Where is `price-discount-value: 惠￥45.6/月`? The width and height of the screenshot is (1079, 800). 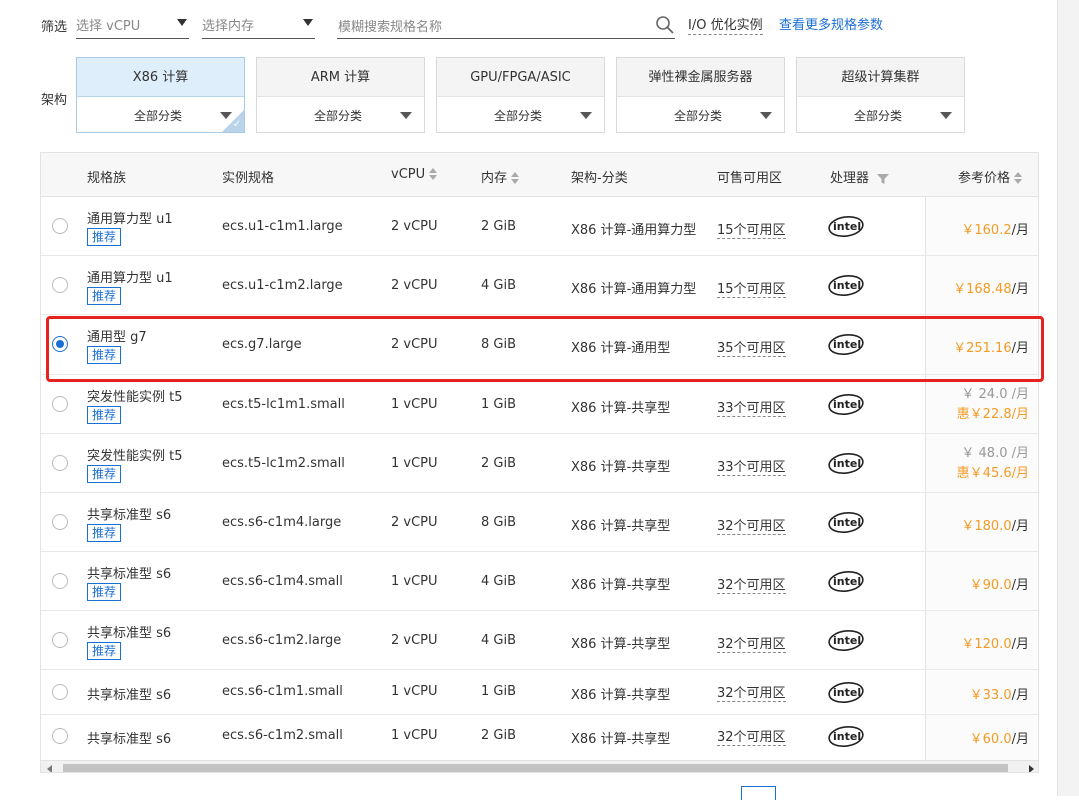
price-discount-value: 惠￥45.6/月 is located at coordinates (992, 473).